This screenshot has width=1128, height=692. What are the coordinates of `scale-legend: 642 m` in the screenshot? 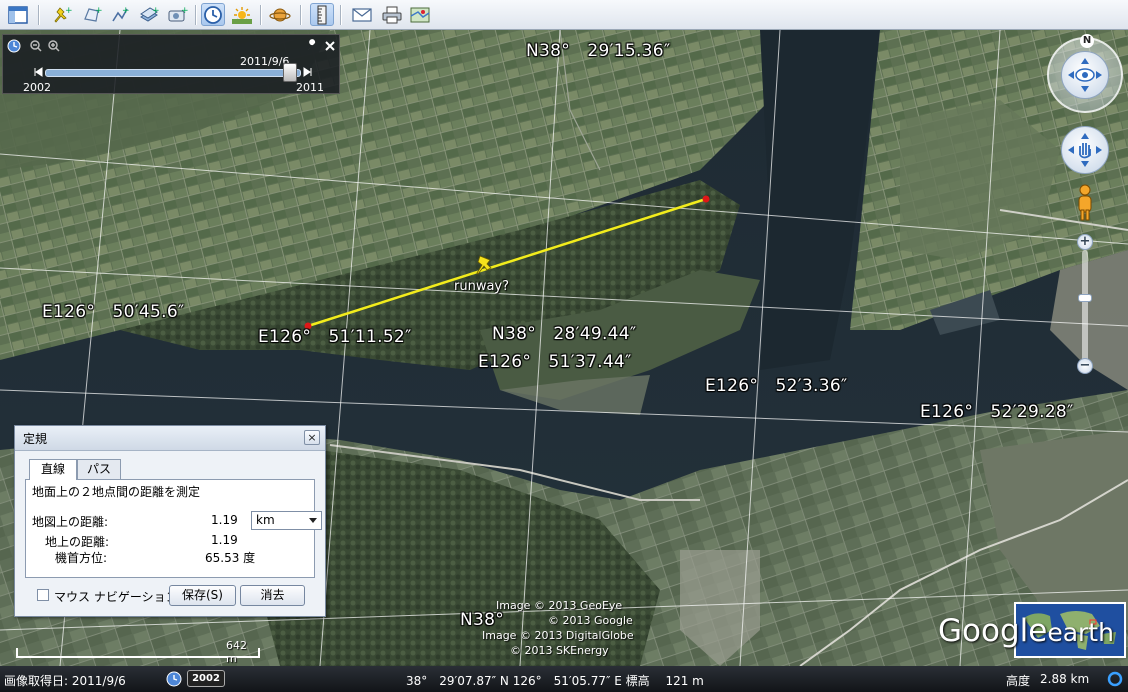 It's located at (138, 652).